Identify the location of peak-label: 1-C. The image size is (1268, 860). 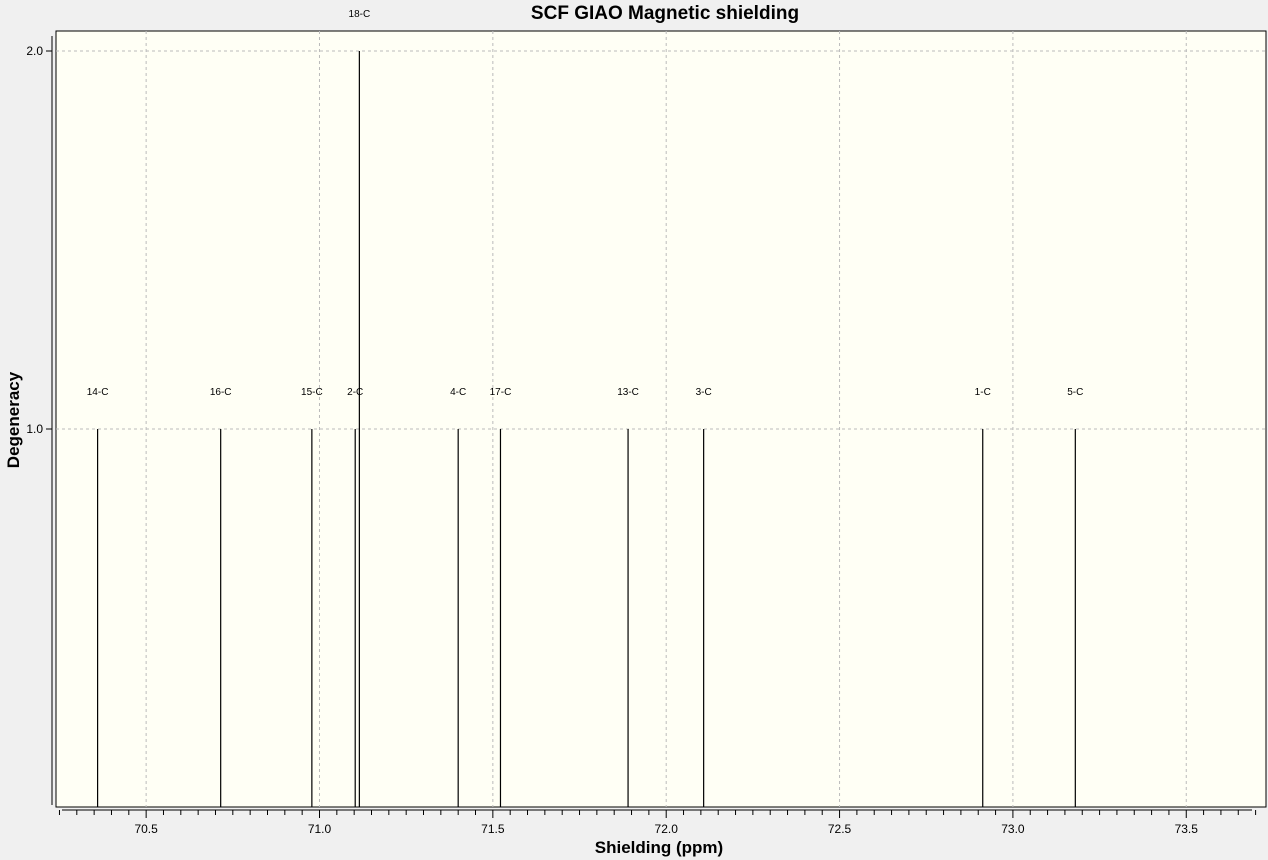
(983, 392).